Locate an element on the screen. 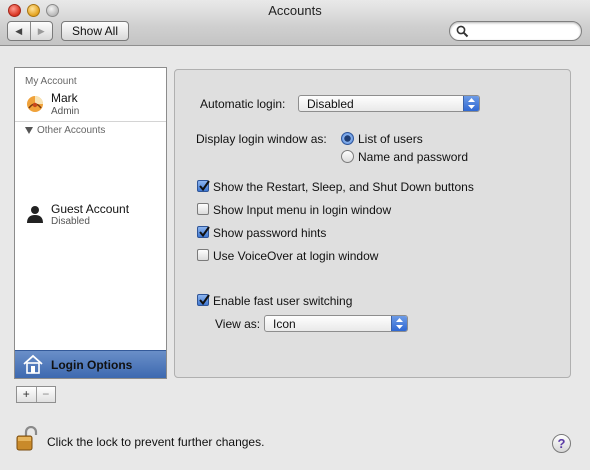 This screenshot has height=470, width=590. checkbox-label: Enable fast user switching is located at coordinates (283, 301).